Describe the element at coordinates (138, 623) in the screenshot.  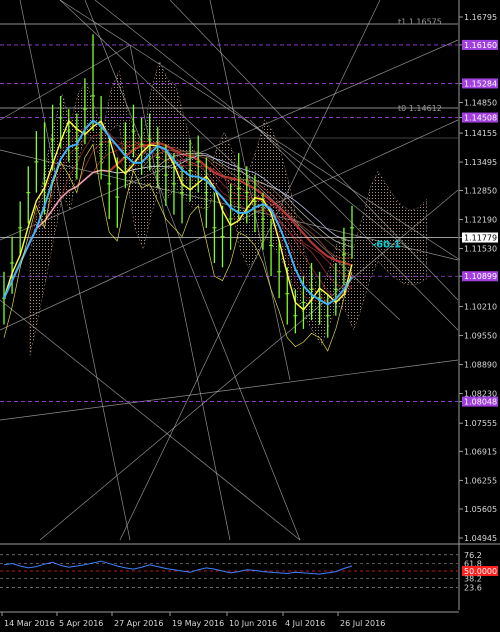
I see `time-tick-label: 27 Apr 2016` at that location.